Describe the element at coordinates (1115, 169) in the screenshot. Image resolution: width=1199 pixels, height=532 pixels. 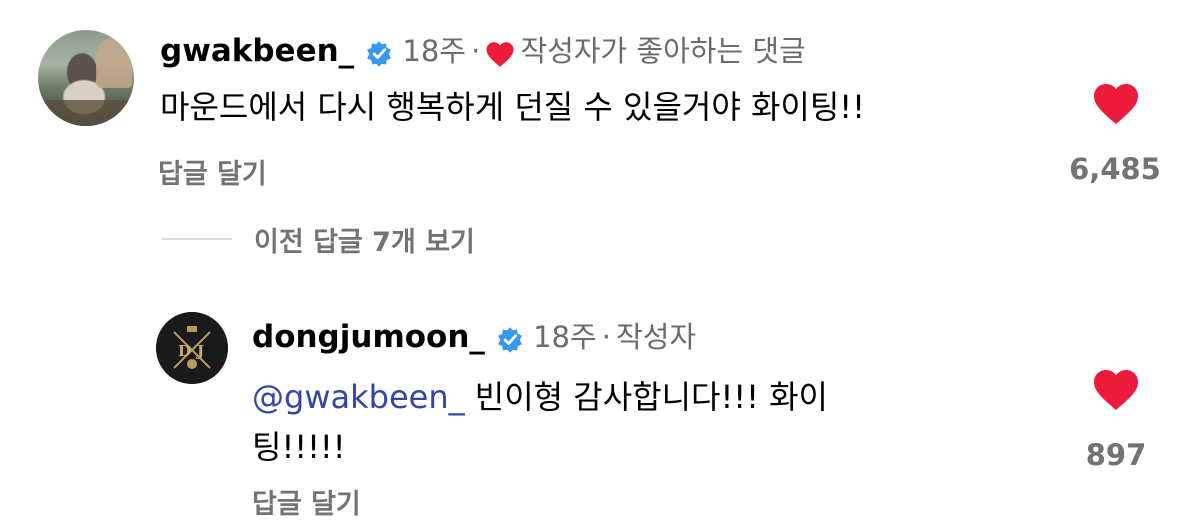
I see `comment1-like-count: 6,485` at that location.